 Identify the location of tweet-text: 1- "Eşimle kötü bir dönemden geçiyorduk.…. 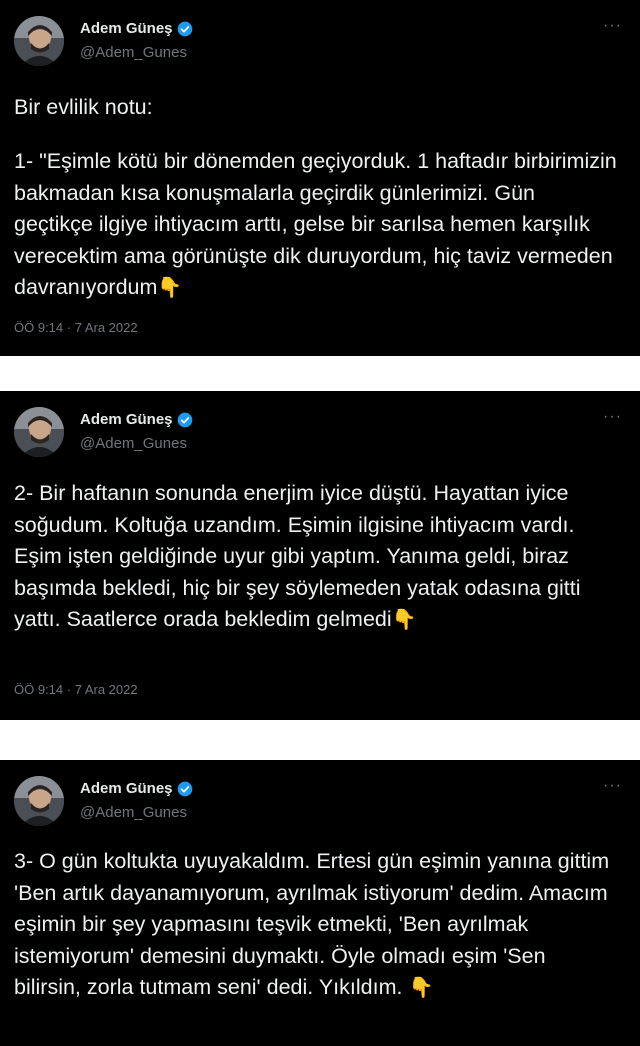
(316, 225).